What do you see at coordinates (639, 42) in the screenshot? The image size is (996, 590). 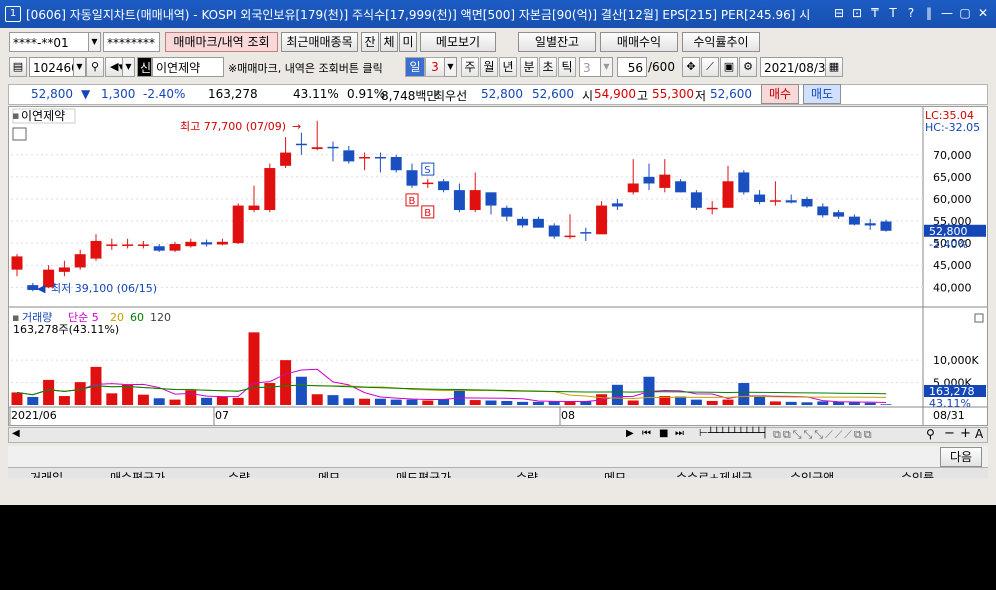 I see `trade-profit-button: 매매수익` at bounding box center [639, 42].